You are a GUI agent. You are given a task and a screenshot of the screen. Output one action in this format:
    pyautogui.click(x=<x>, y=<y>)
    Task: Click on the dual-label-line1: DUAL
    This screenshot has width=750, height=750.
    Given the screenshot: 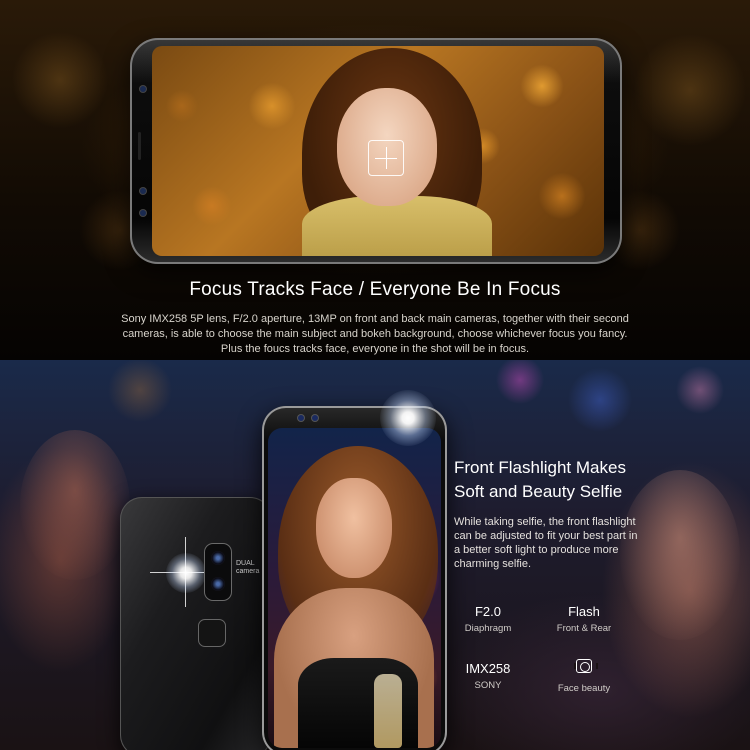 What is the action you would take?
    pyautogui.click(x=245, y=563)
    